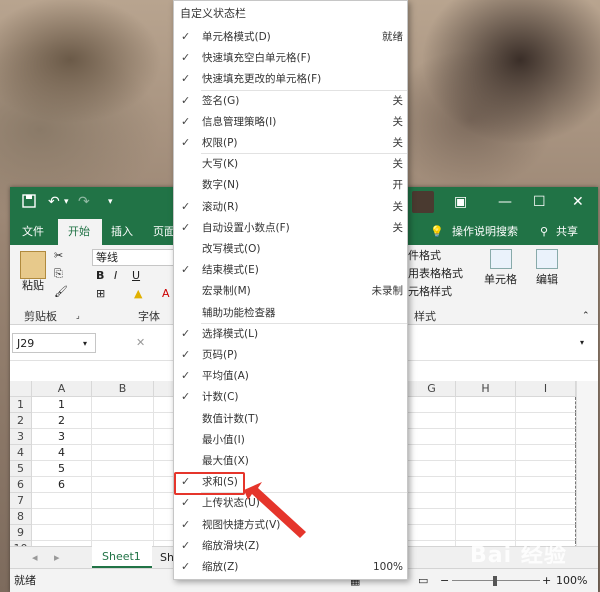  Describe the element at coordinates (21, 469) in the screenshot. I see `row-header: 5` at that location.